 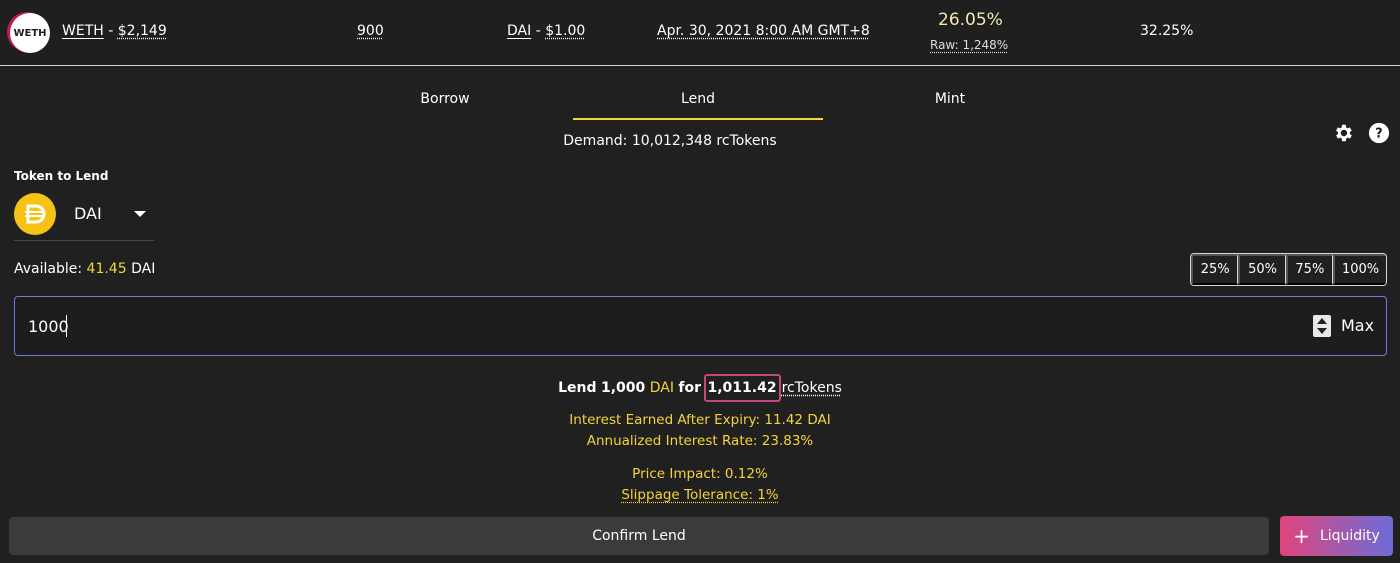 I want to click on token-to-lend-label: Token to Lend, so click(x=61, y=176).